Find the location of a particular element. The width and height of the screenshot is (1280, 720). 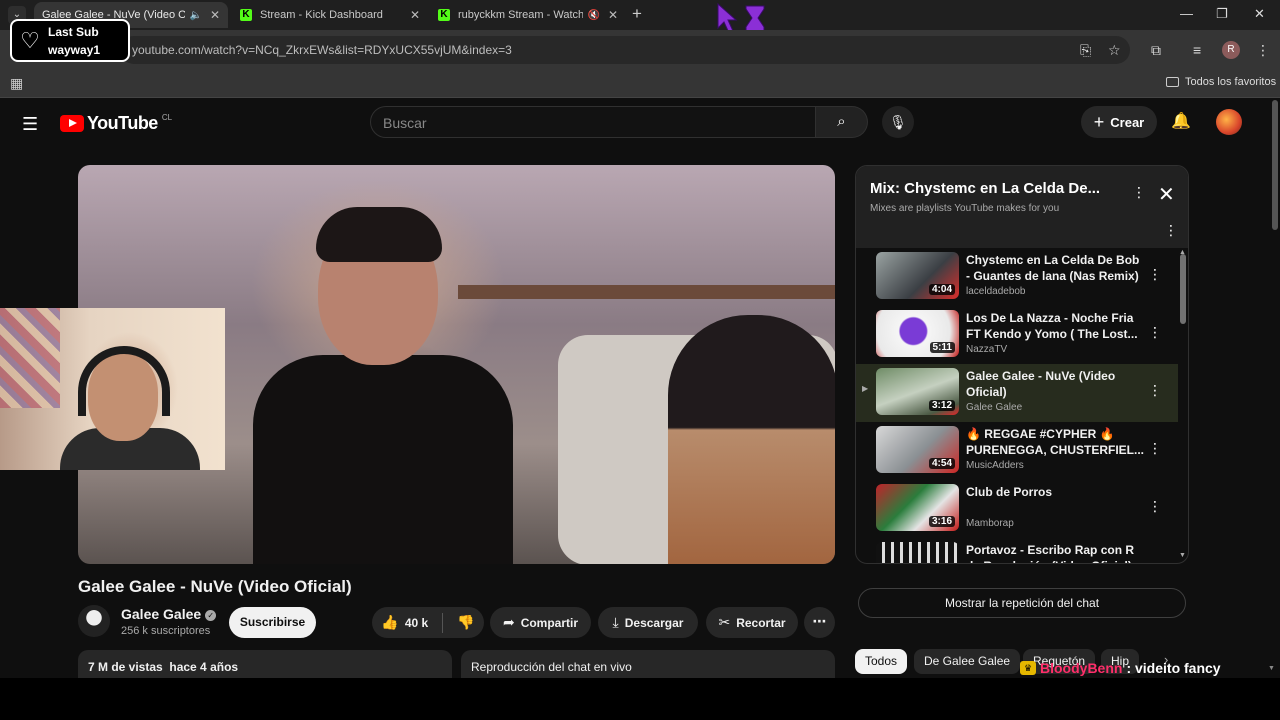

account-avatar is located at coordinates (1229, 122).